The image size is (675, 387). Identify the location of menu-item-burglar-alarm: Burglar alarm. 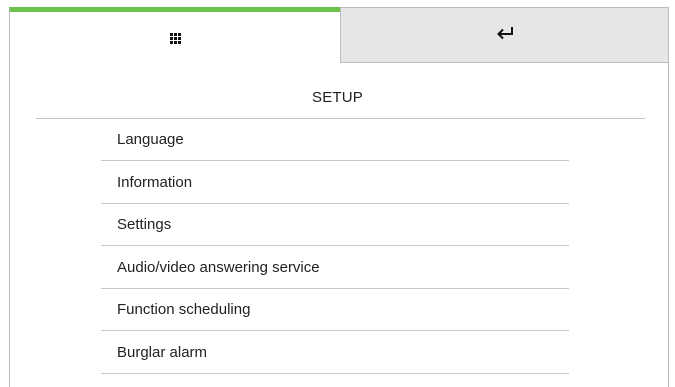
(335, 352).